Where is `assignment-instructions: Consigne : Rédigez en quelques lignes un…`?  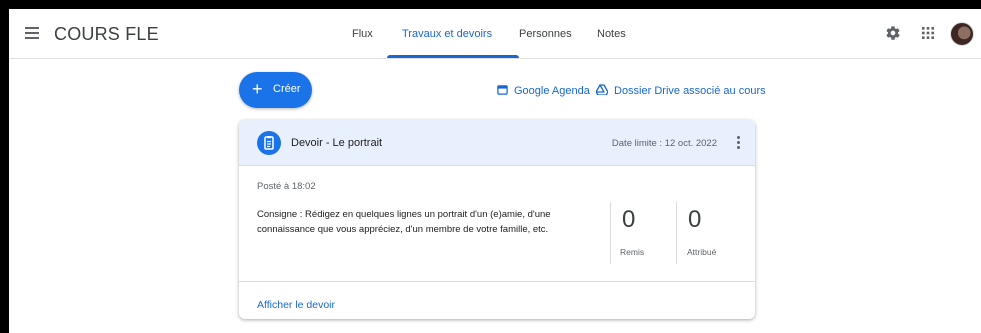 assignment-instructions: Consigne : Rédigez en quelques lignes un… is located at coordinates (404, 222).